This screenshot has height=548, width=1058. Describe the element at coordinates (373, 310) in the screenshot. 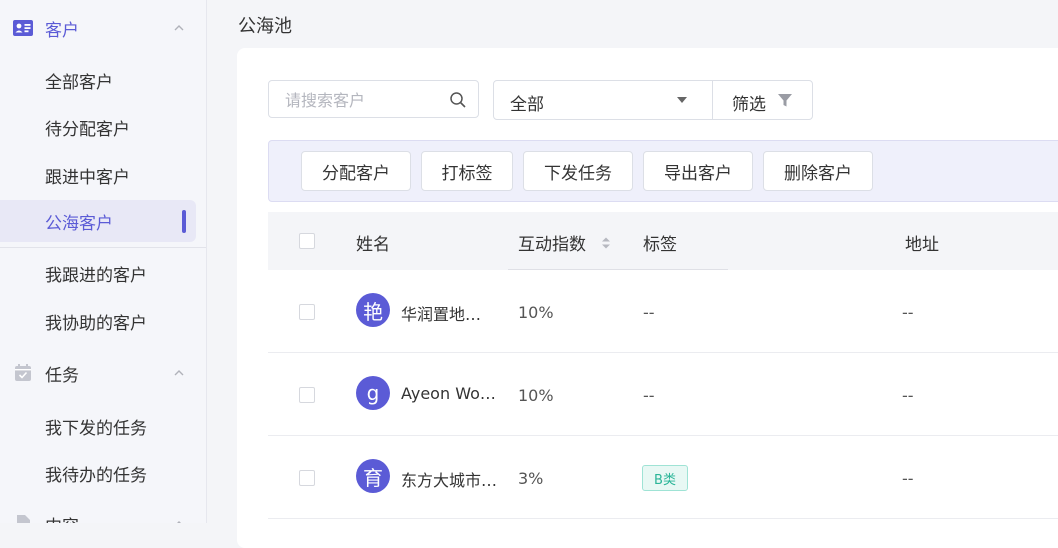

I see `avatar: 艳` at that location.